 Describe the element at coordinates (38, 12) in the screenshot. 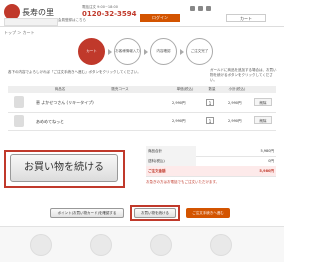

I see `site-logo: 長寿の里` at that location.